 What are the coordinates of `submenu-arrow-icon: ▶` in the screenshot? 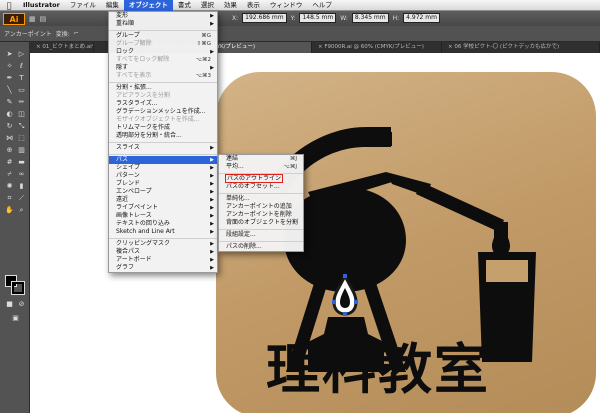 It's located at (212, 216).